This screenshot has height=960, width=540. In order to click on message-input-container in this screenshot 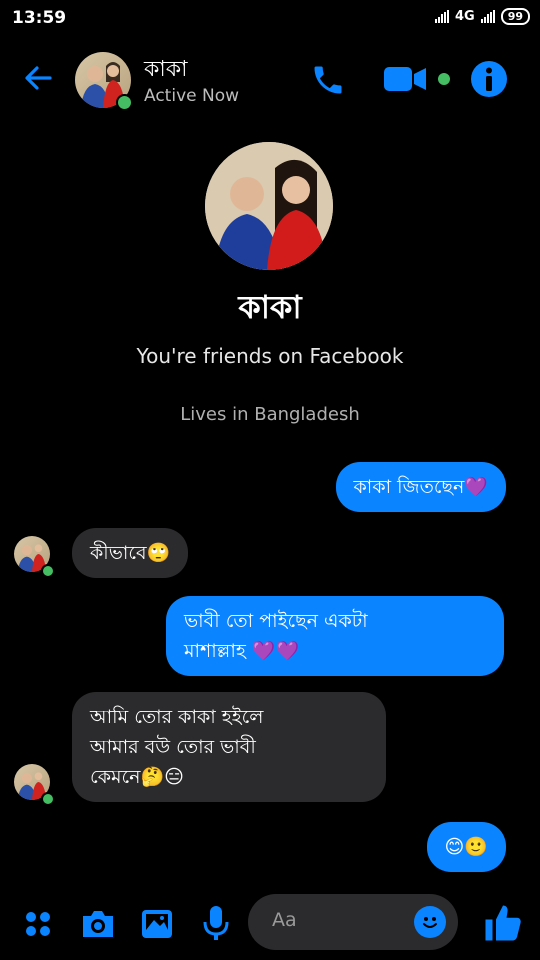, I will do `click(353, 922)`.